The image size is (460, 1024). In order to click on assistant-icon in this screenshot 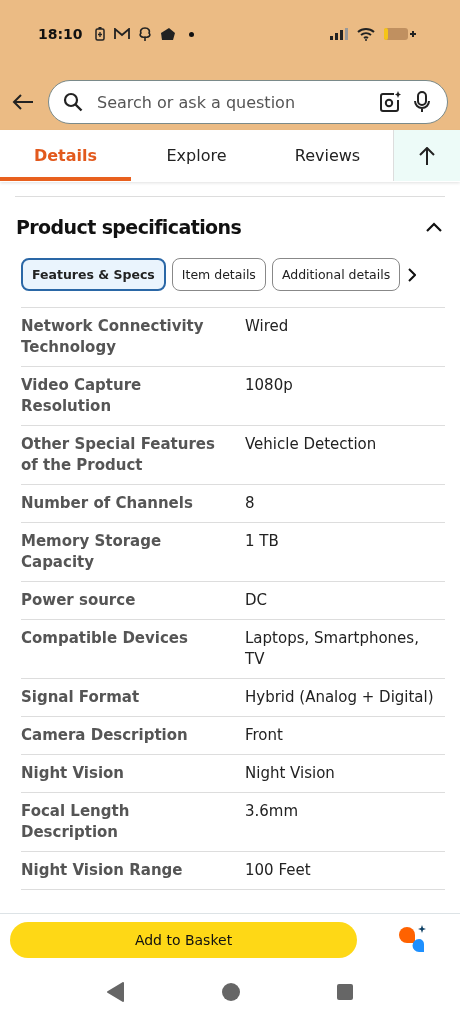, I will do `click(413, 940)`.